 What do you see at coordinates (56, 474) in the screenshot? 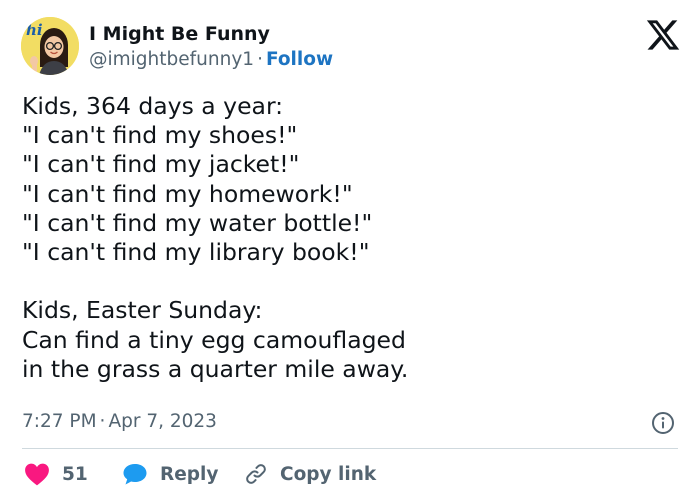
I see `like-button: 51` at bounding box center [56, 474].